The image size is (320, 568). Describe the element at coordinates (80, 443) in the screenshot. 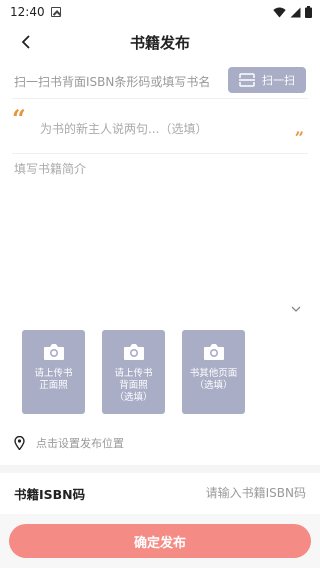

I see `location-label: 点击设置发布位置` at that location.